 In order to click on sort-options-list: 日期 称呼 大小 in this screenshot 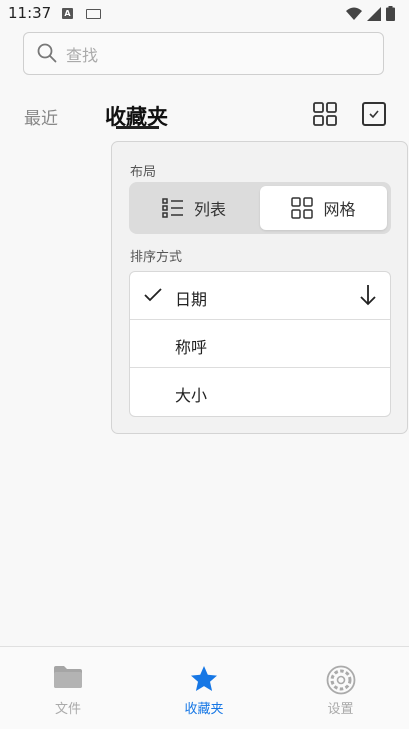, I will do `click(260, 344)`.